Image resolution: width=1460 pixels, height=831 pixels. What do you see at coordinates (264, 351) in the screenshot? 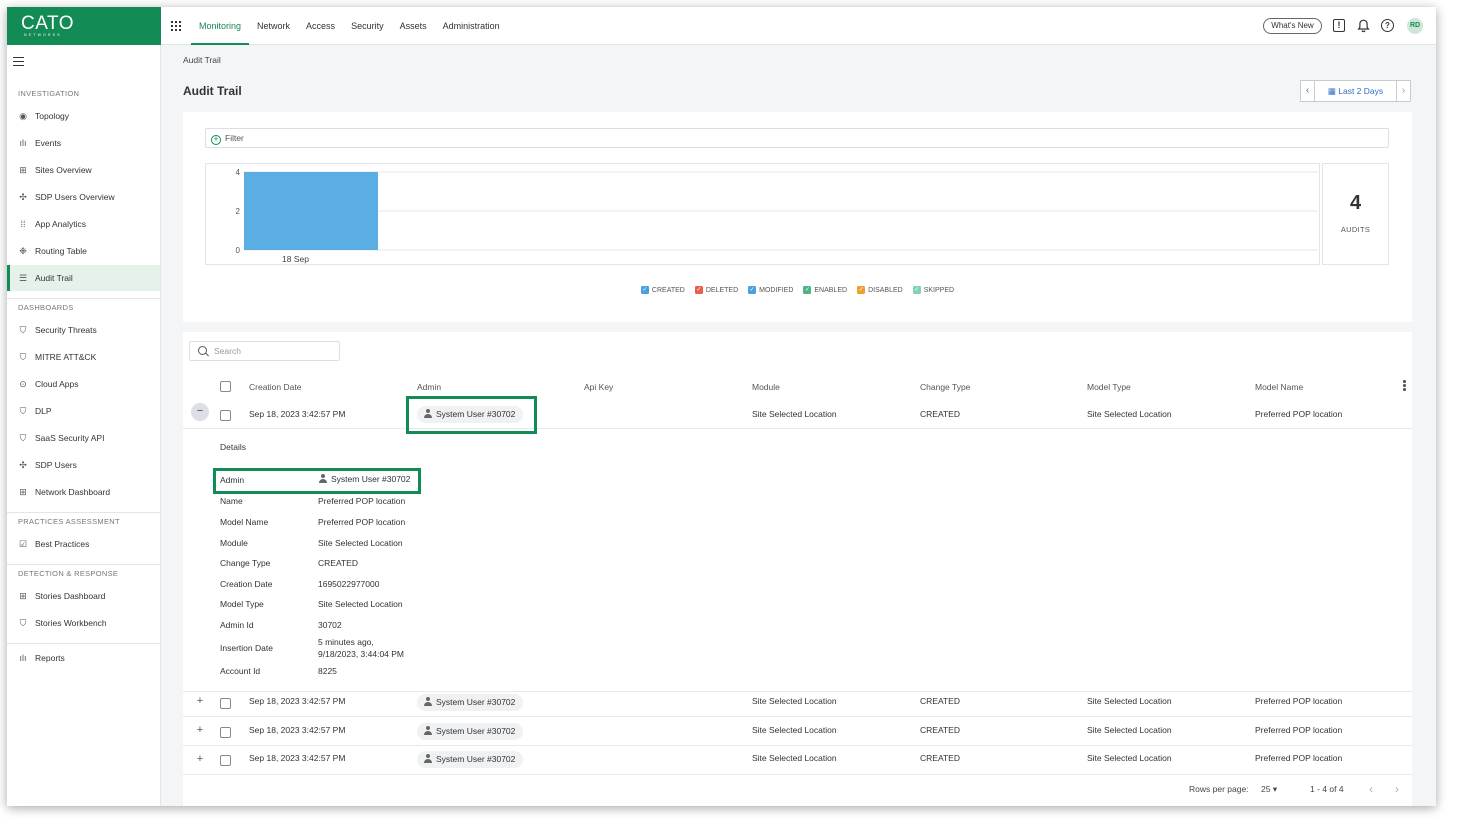
I see `search-input: Search` at bounding box center [264, 351].